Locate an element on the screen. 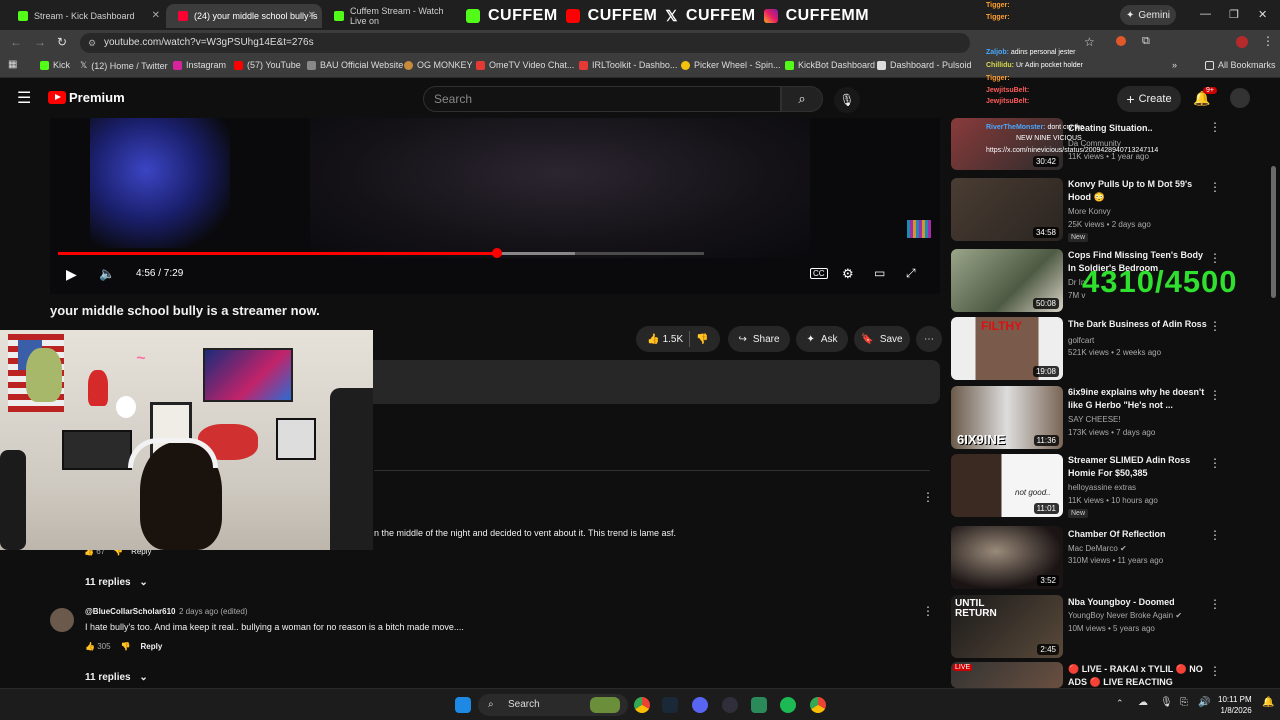  obs-icon is located at coordinates (730, 705).